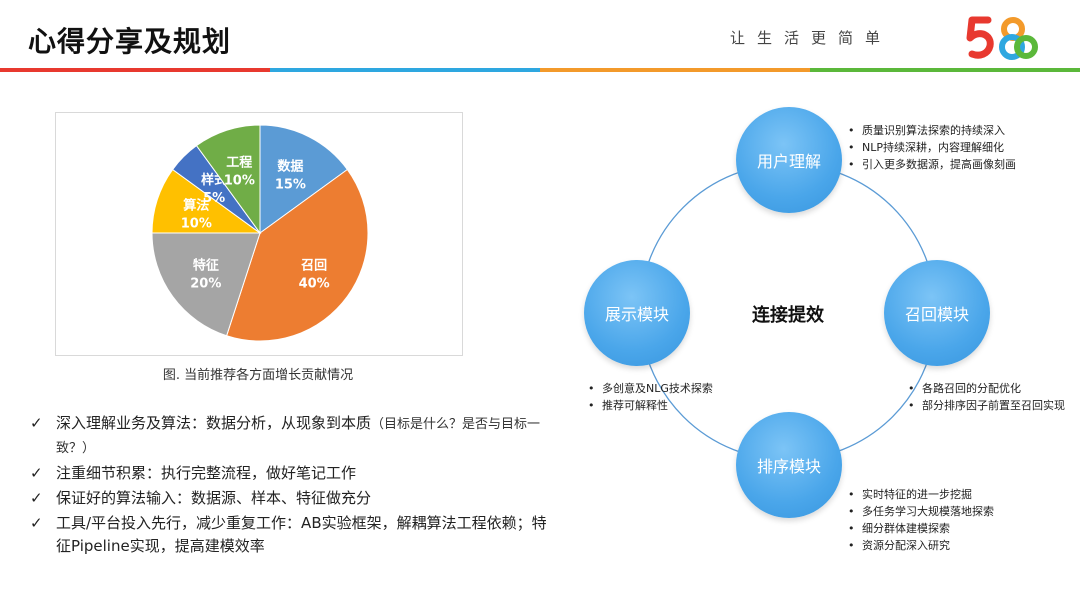  I want to click on notes-display-module: 多创意及NLG技术探索 推荐可解释性, so click(649, 397).